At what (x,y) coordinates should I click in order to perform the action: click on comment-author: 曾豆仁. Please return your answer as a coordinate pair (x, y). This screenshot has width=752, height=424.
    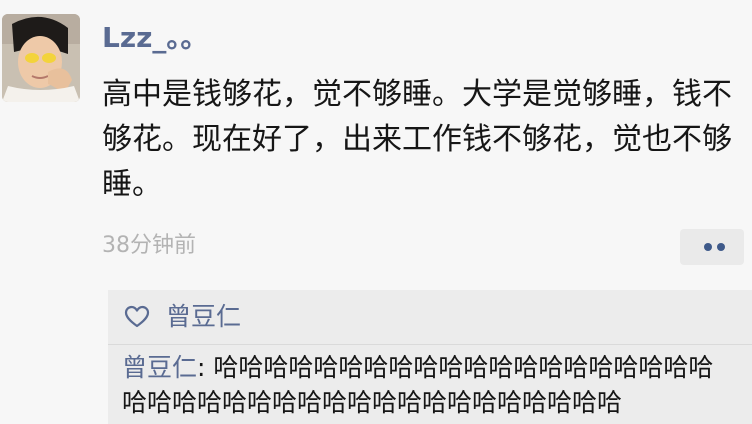
    Looking at the image, I should click on (159, 367).